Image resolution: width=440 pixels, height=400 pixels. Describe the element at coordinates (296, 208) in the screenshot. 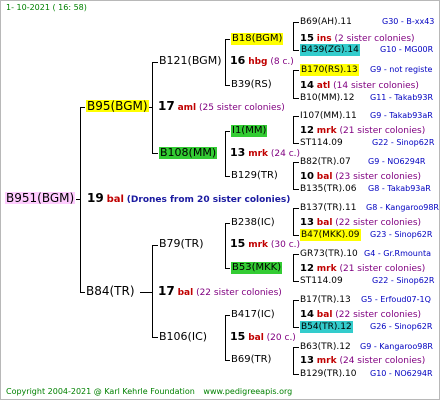

I see `connector-g4-5a` at that location.